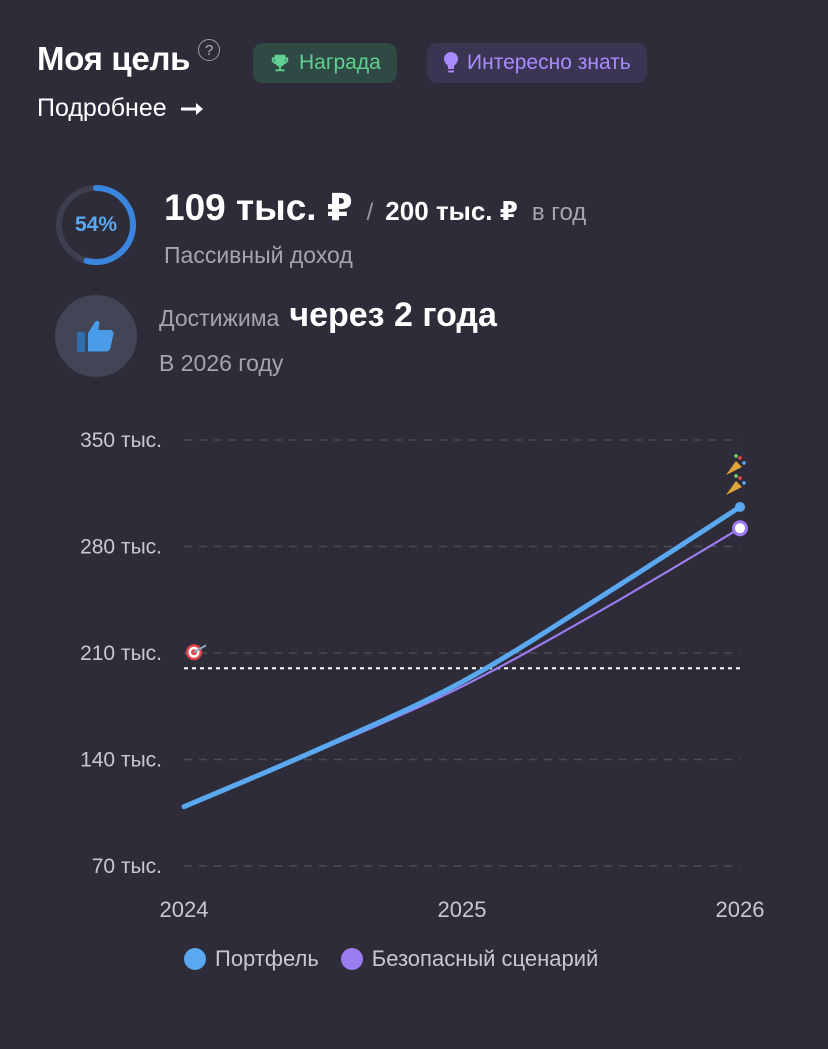 The width and height of the screenshot is (828, 1049). Describe the element at coordinates (351, 959) in the screenshot. I see `legend-dot-safe` at that location.